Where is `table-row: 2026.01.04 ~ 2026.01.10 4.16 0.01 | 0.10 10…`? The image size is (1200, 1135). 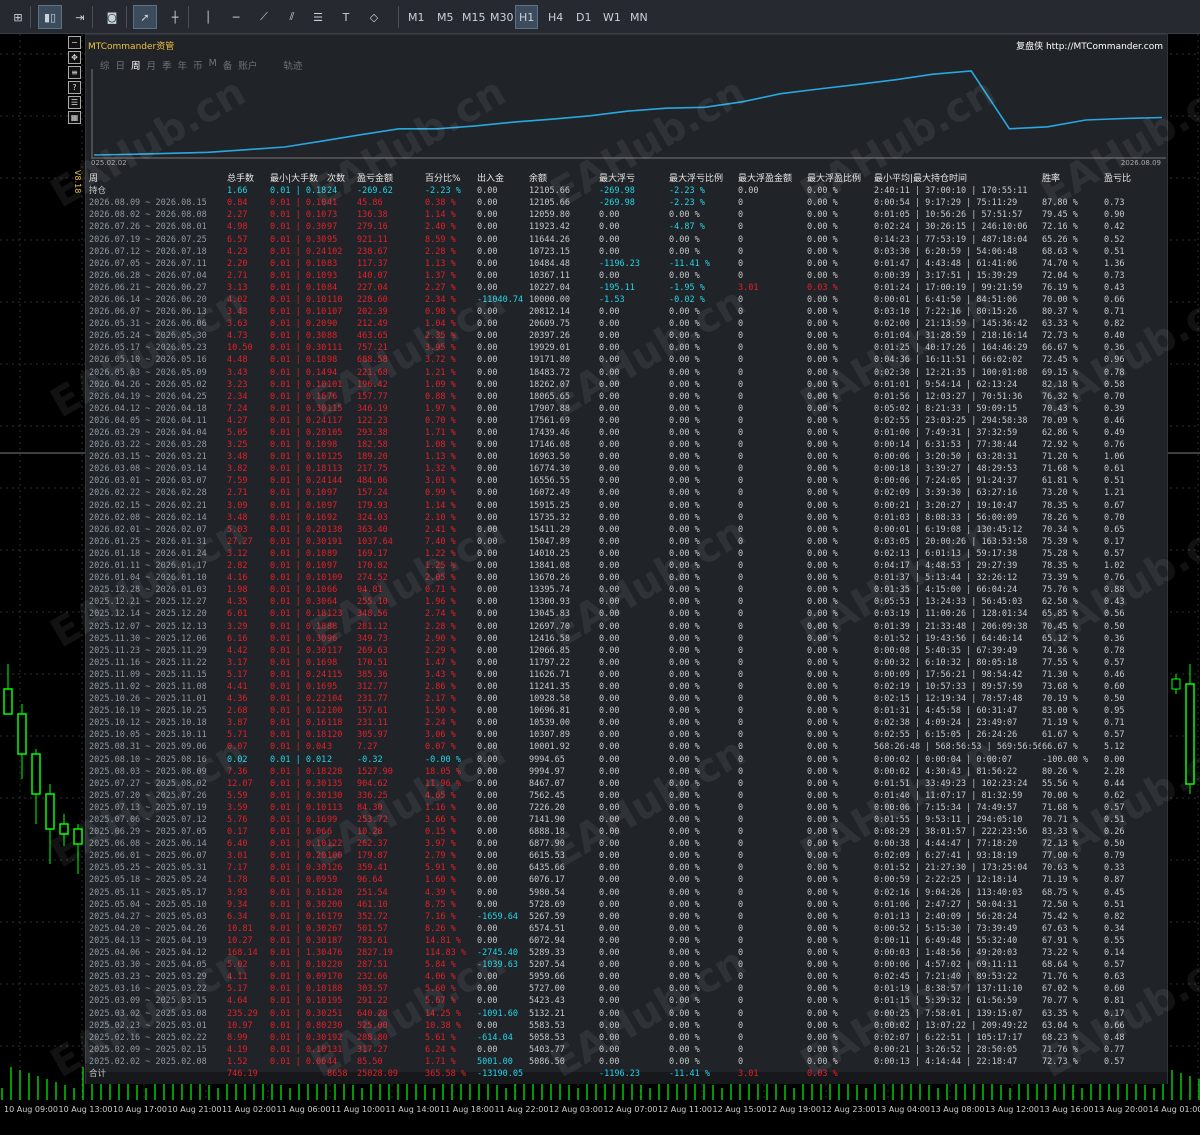
table-row: 2026.01.04 ~ 2026.01.10 4.16 0.01 | 0.10 10… is located at coordinates (628, 578).